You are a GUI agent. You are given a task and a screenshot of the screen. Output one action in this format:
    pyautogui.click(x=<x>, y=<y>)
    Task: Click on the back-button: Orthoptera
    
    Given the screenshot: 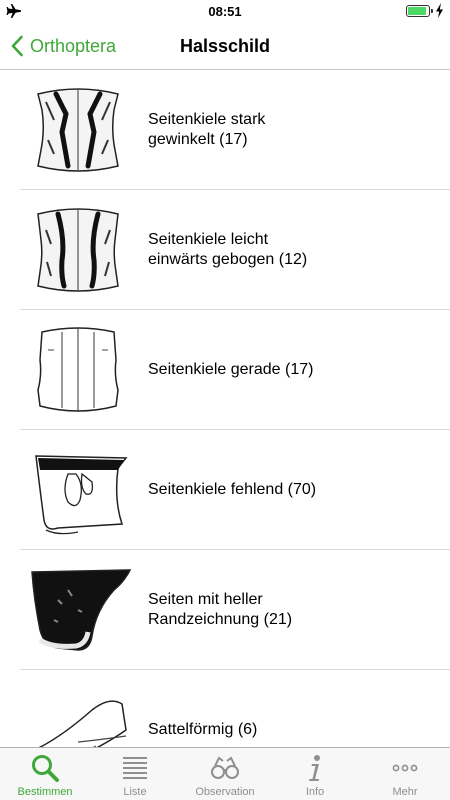 What is the action you would take?
    pyautogui.click(x=63, y=46)
    